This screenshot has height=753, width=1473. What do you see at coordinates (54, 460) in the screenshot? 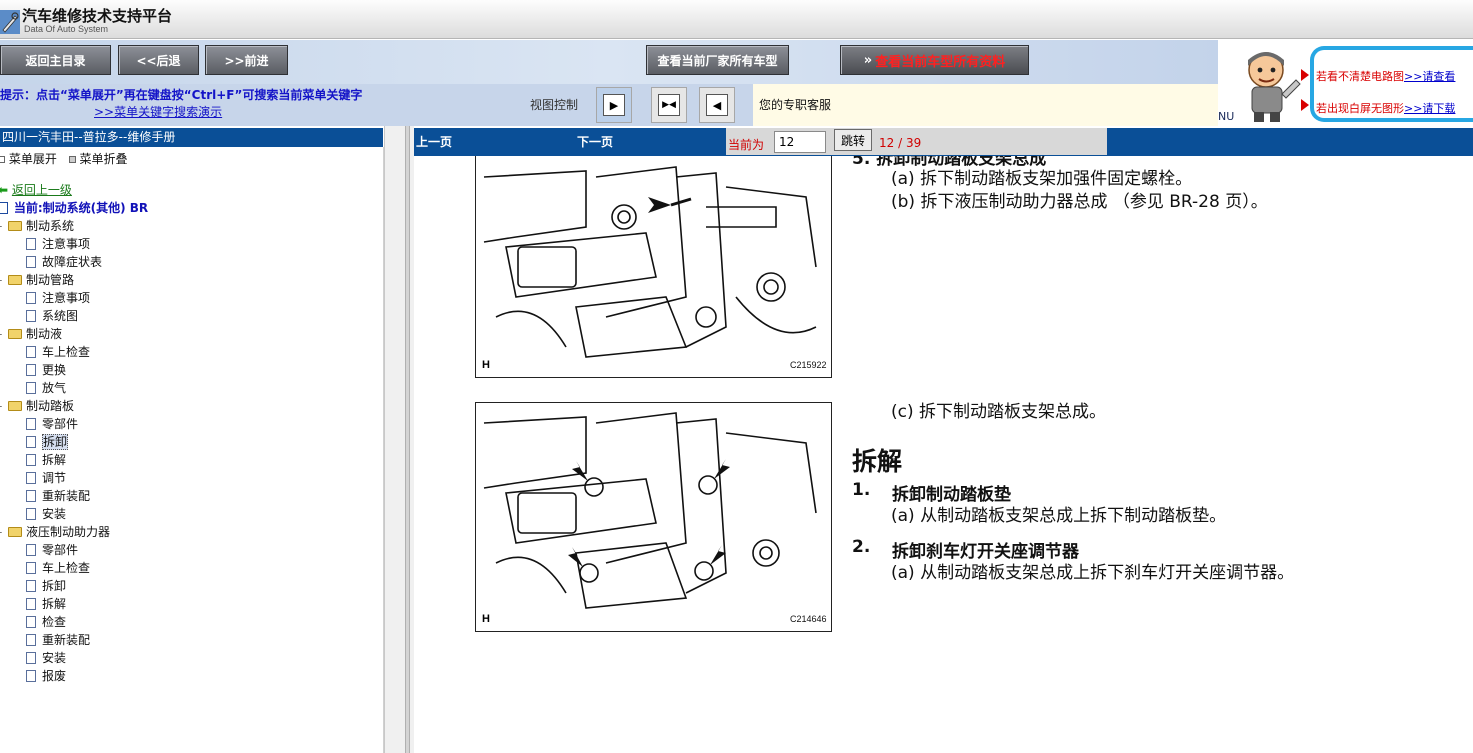
I see `tree-item-label: 拆解` at bounding box center [54, 460].